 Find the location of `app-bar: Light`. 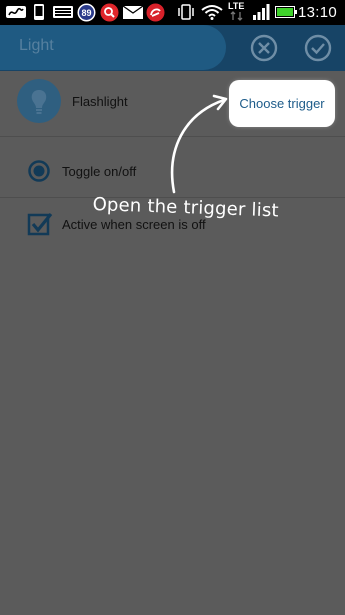

app-bar: Light is located at coordinates (172, 48).